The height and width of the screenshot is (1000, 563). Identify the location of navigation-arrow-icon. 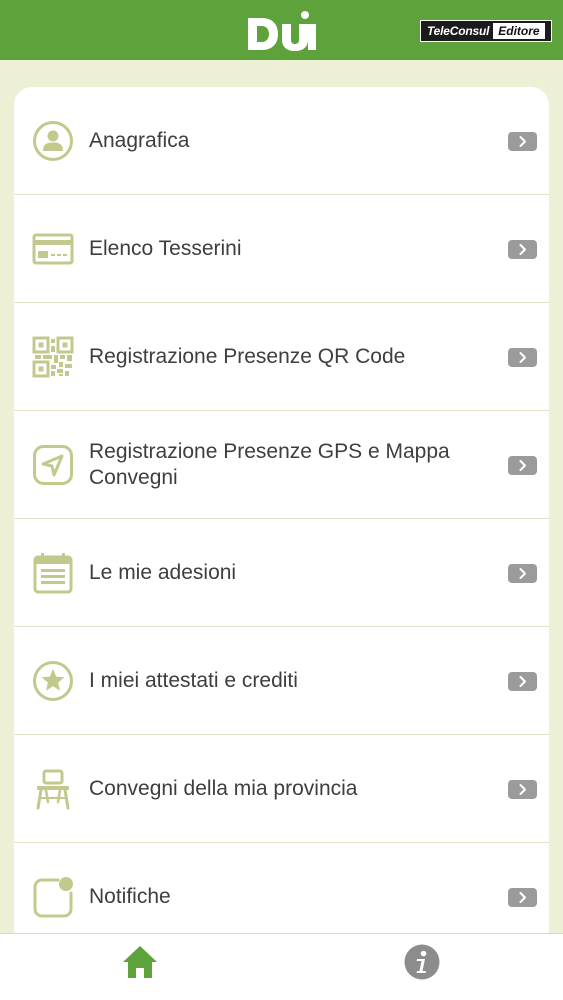
(53, 465).